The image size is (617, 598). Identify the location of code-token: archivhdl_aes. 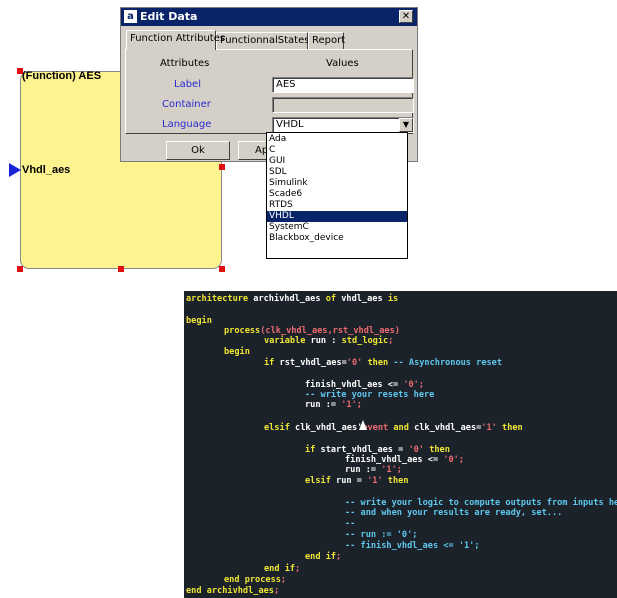
(287, 299).